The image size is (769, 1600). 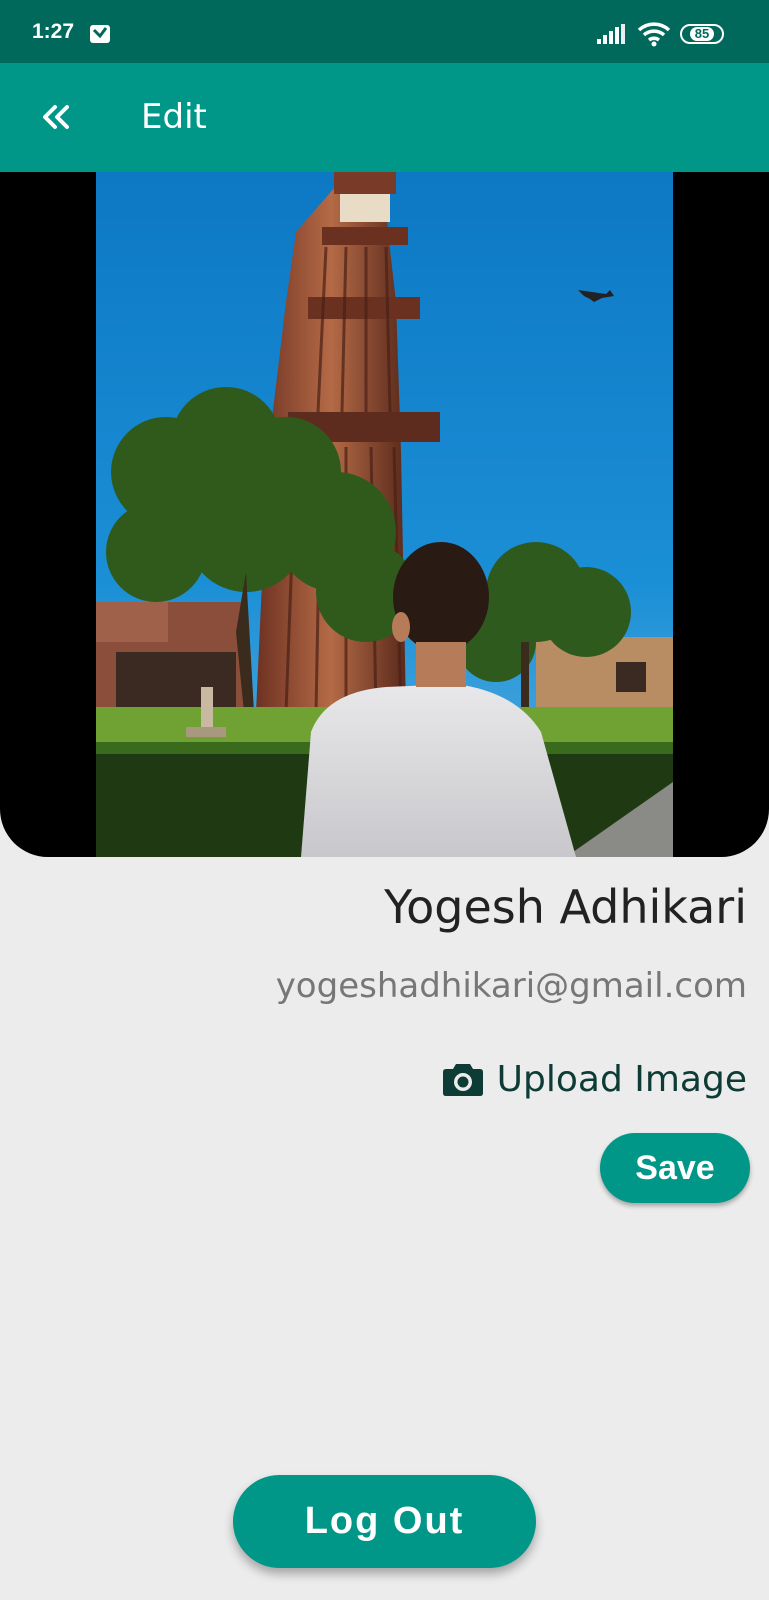 What do you see at coordinates (384, 1521) in the screenshot?
I see `logout-button: Log Out` at bounding box center [384, 1521].